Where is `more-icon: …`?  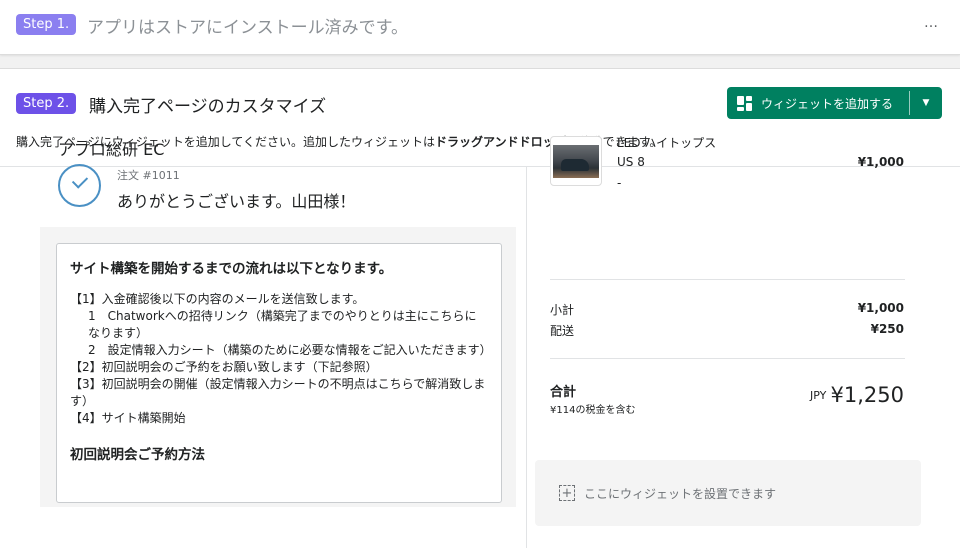
more-icon: … is located at coordinates (931, 23).